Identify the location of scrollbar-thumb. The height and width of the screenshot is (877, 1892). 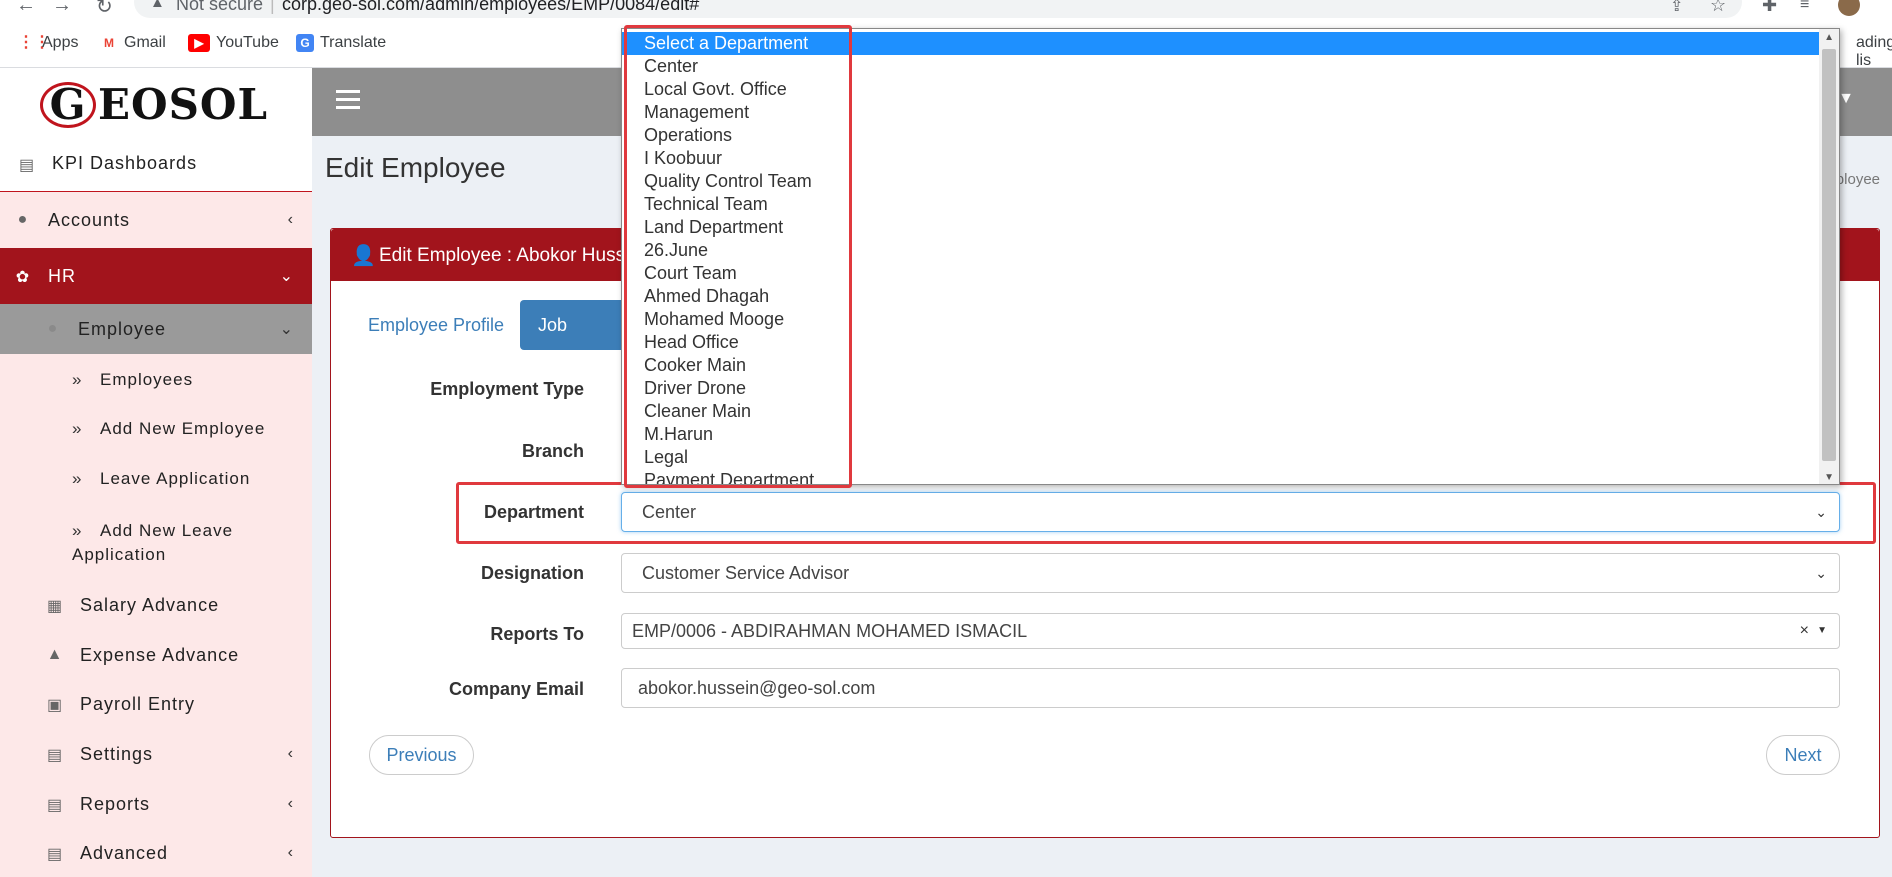
(1829, 255).